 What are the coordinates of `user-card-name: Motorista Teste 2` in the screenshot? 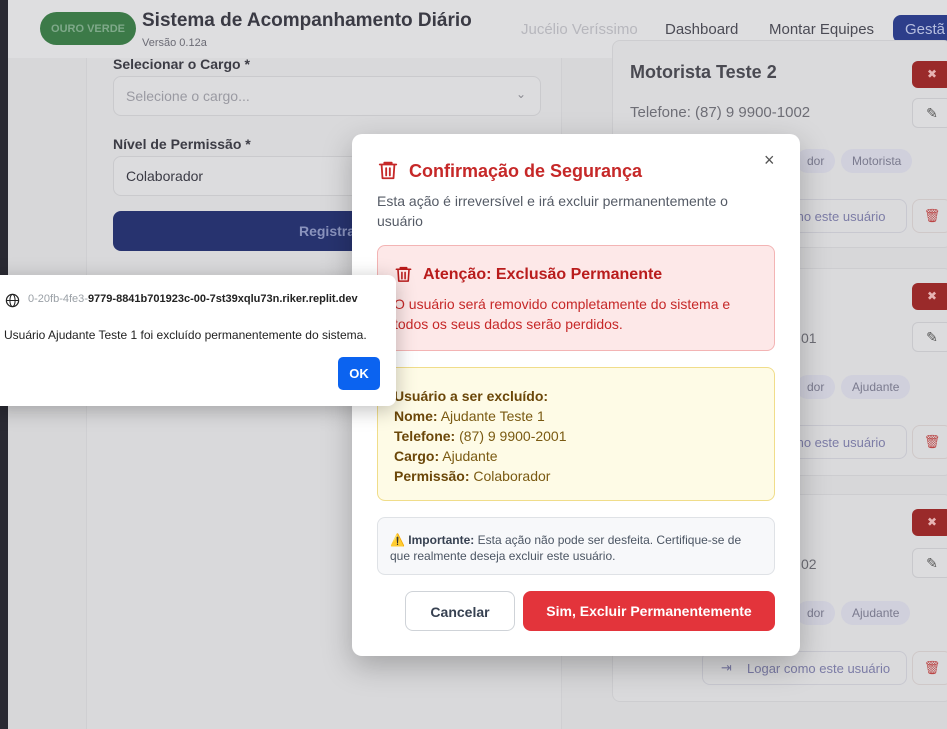 It's located at (703, 72).